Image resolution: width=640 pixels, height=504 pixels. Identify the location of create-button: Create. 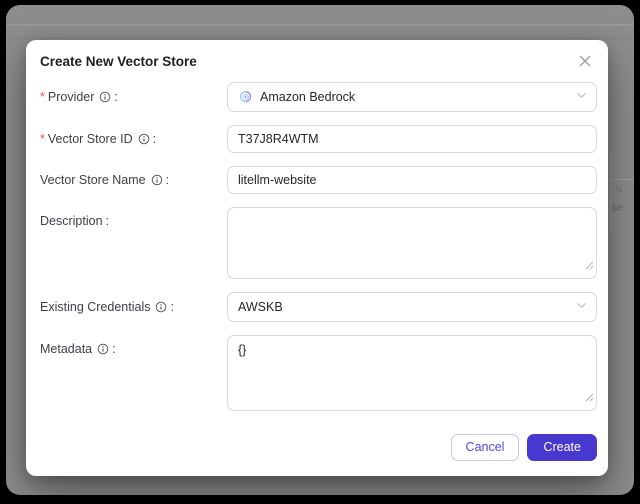
(562, 447).